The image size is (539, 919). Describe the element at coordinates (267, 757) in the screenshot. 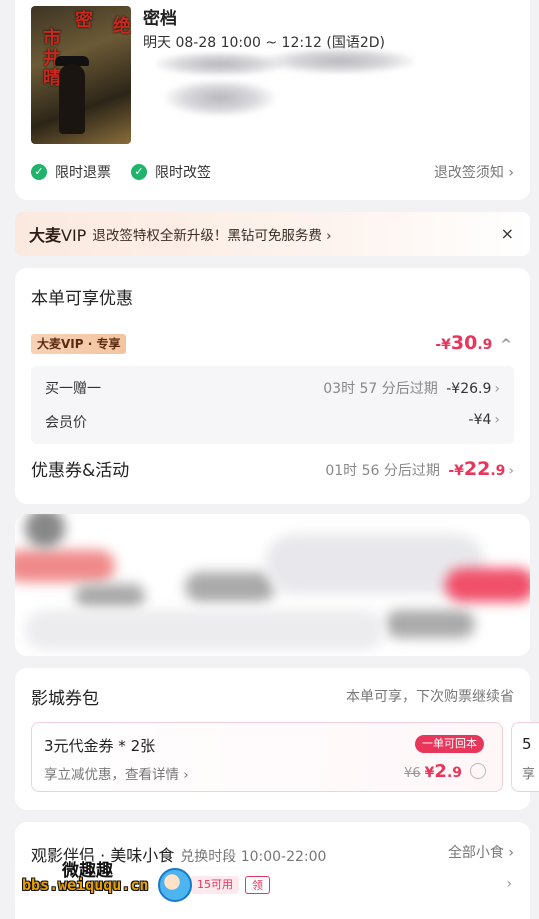

I see `voucher-card: 3元代金券 * 2张 享立减优惠，查看详情 › 一单可回本 ¥6 ¥2.9` at that location.